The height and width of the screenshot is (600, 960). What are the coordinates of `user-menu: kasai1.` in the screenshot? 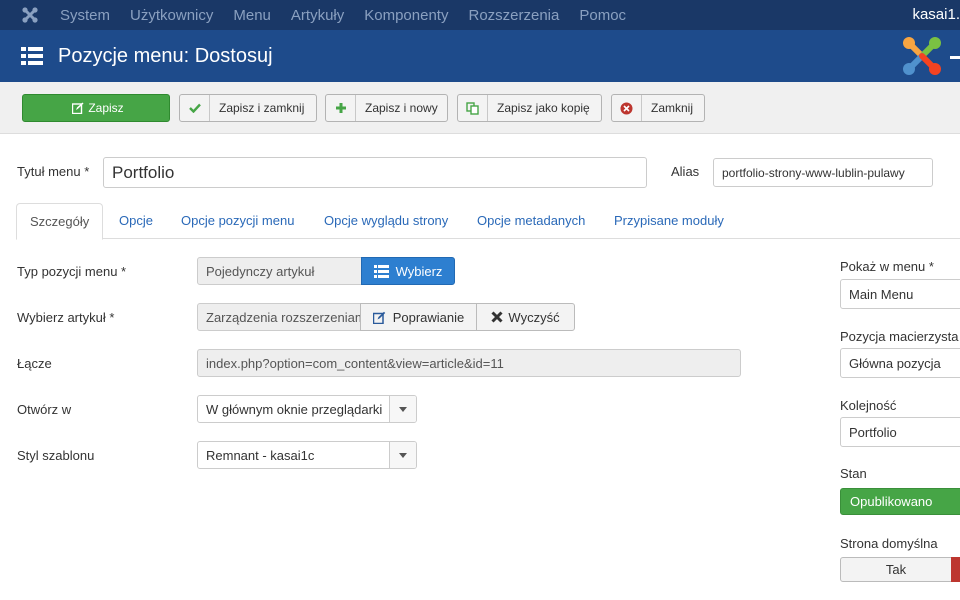 It's located at (936, 15).